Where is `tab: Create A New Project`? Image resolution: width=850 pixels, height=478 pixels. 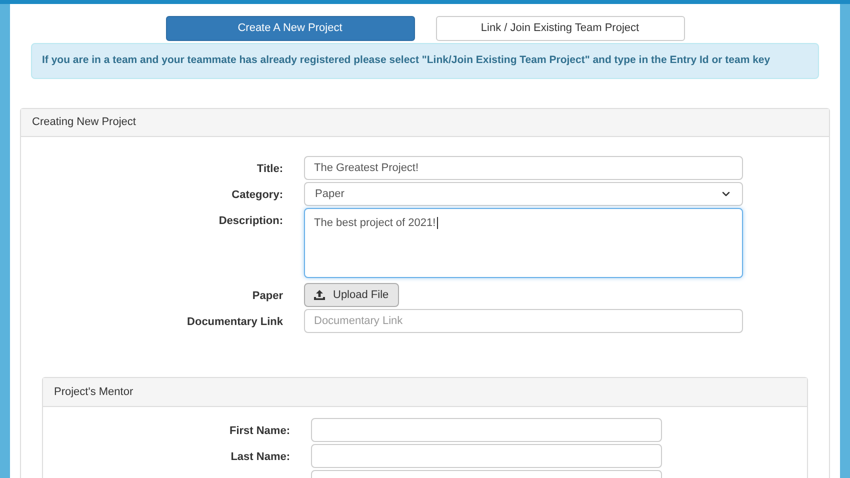 tab: Create A New Project is located at coordinates (290, 28).